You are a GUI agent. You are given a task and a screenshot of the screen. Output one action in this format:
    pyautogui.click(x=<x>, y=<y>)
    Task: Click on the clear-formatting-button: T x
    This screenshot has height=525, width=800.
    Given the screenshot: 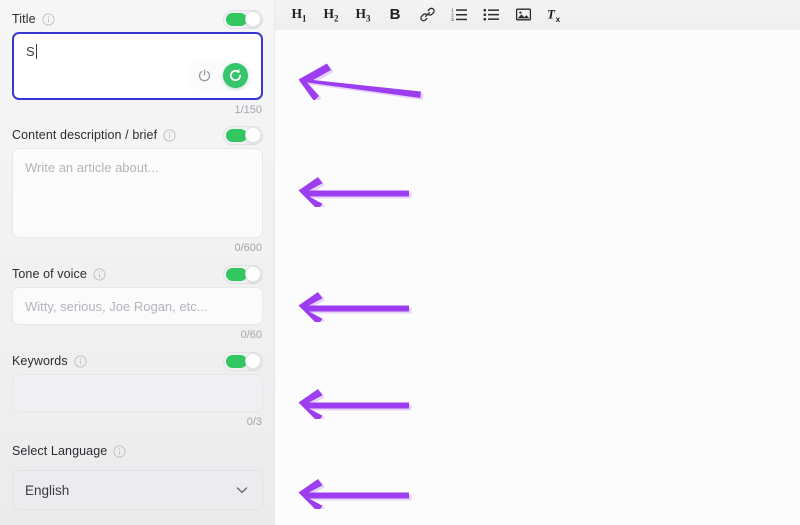 What is the action you would take?
    pyautogui.click(x=555, y=15)
    